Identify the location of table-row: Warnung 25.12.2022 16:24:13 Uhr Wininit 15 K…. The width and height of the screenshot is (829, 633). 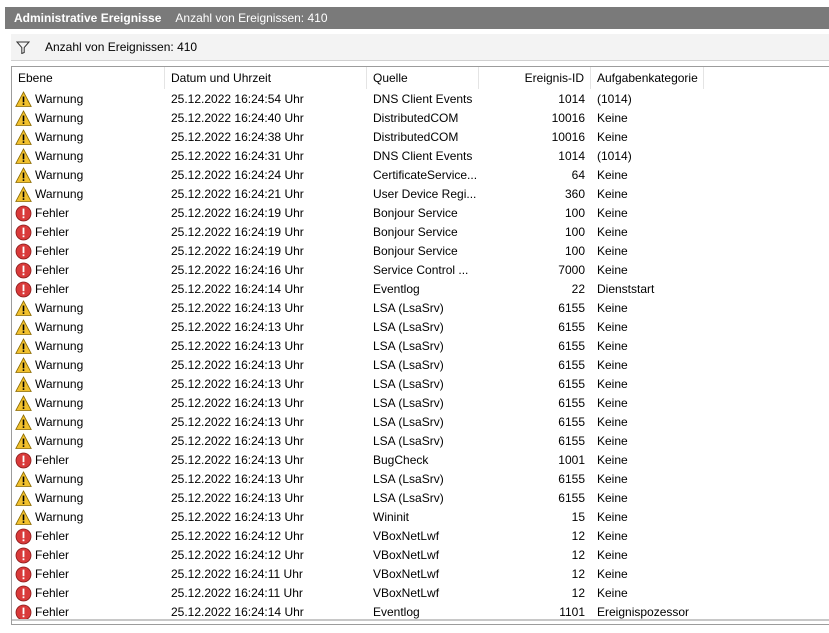
(420, 517).